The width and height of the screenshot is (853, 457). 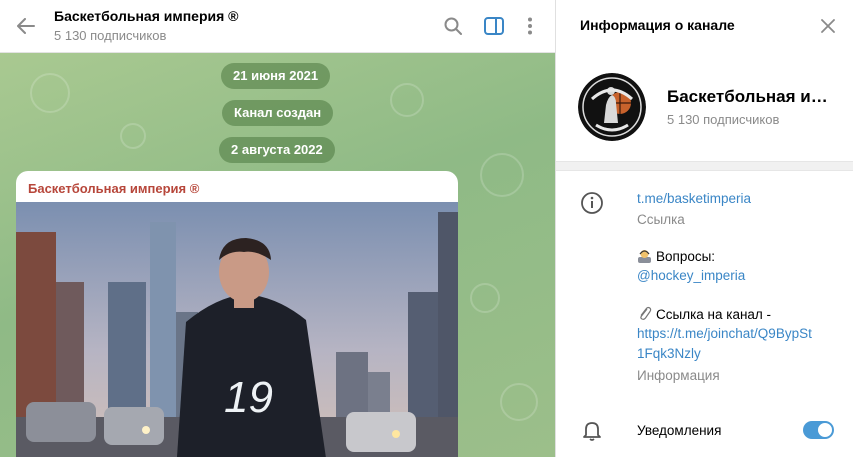 I want to click on channel-avatar, so click(x=612, y=107).